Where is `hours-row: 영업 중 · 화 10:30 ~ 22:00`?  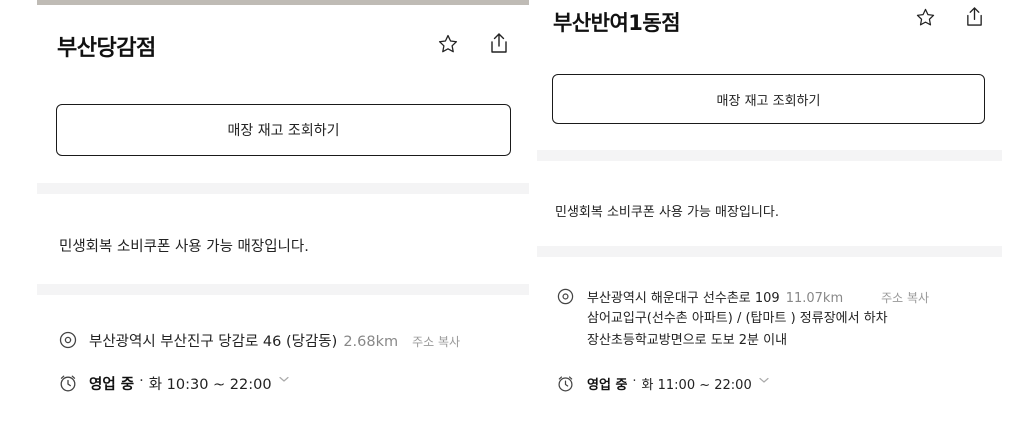 hours-row: 영업 중 · 화 10:30 ~ 22:00 is located at coordinates (174, 384).